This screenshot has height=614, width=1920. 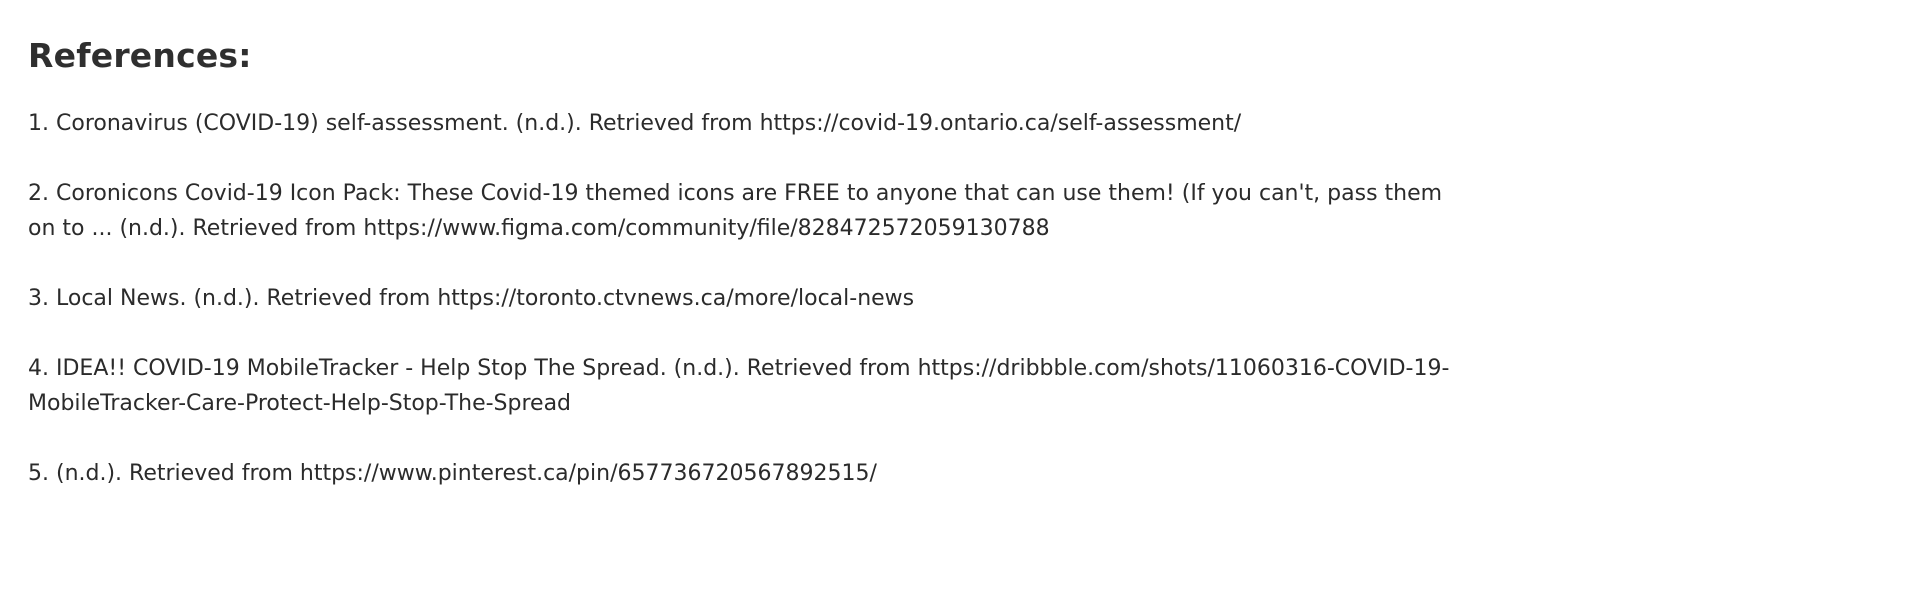 I want to click on page-title: References:, so click(x=140, y=55).